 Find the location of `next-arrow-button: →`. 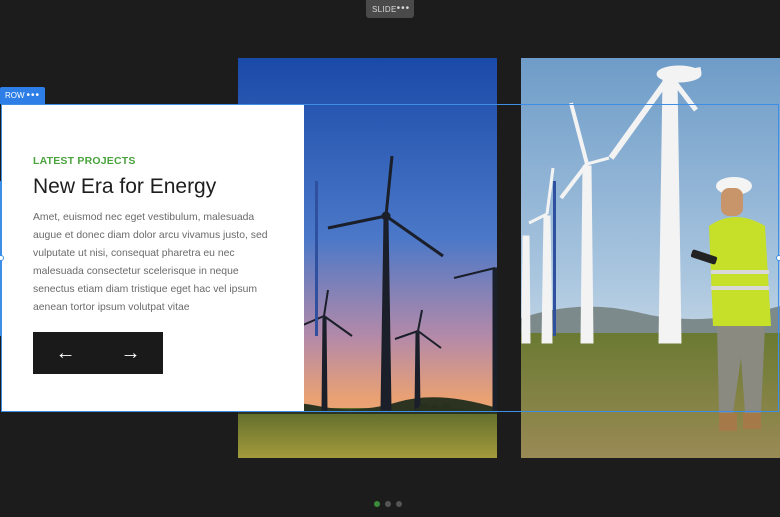

next-arrow-button: → is located at coordinates (130, 353).